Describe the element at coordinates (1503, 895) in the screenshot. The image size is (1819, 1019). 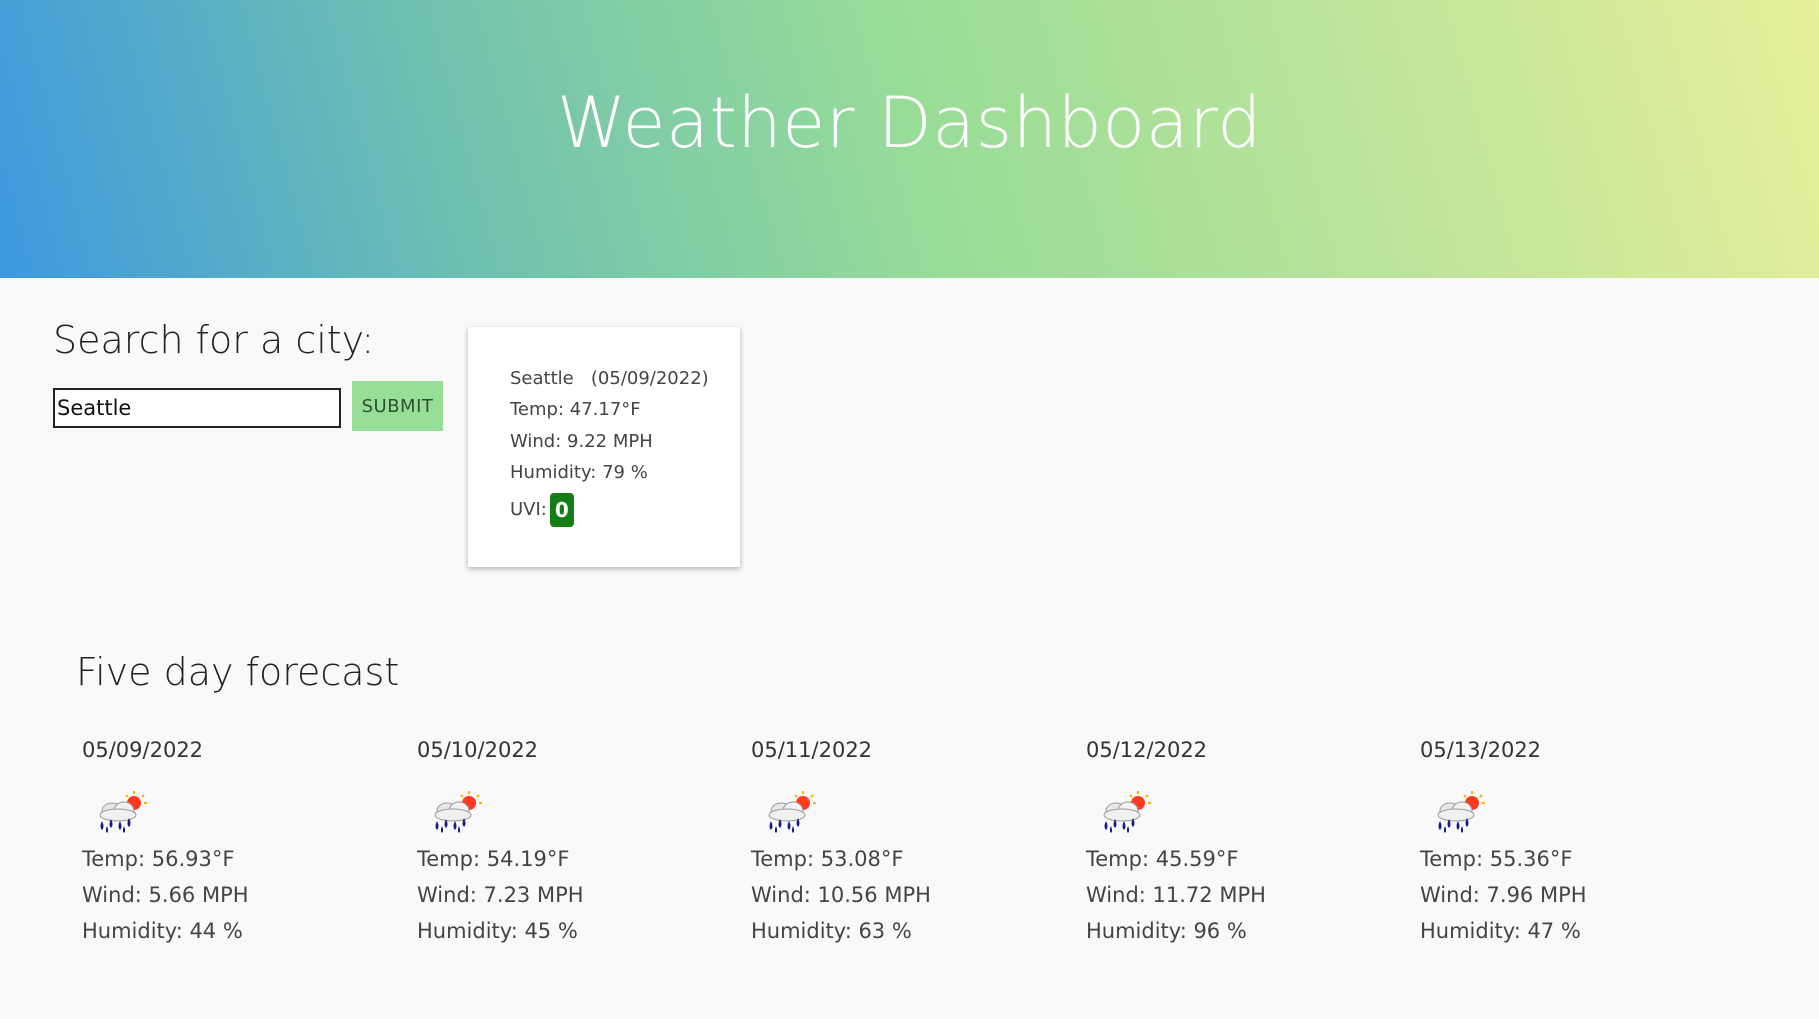
I see `forecast-wind: Wind: 7.96 MPH` at that location.